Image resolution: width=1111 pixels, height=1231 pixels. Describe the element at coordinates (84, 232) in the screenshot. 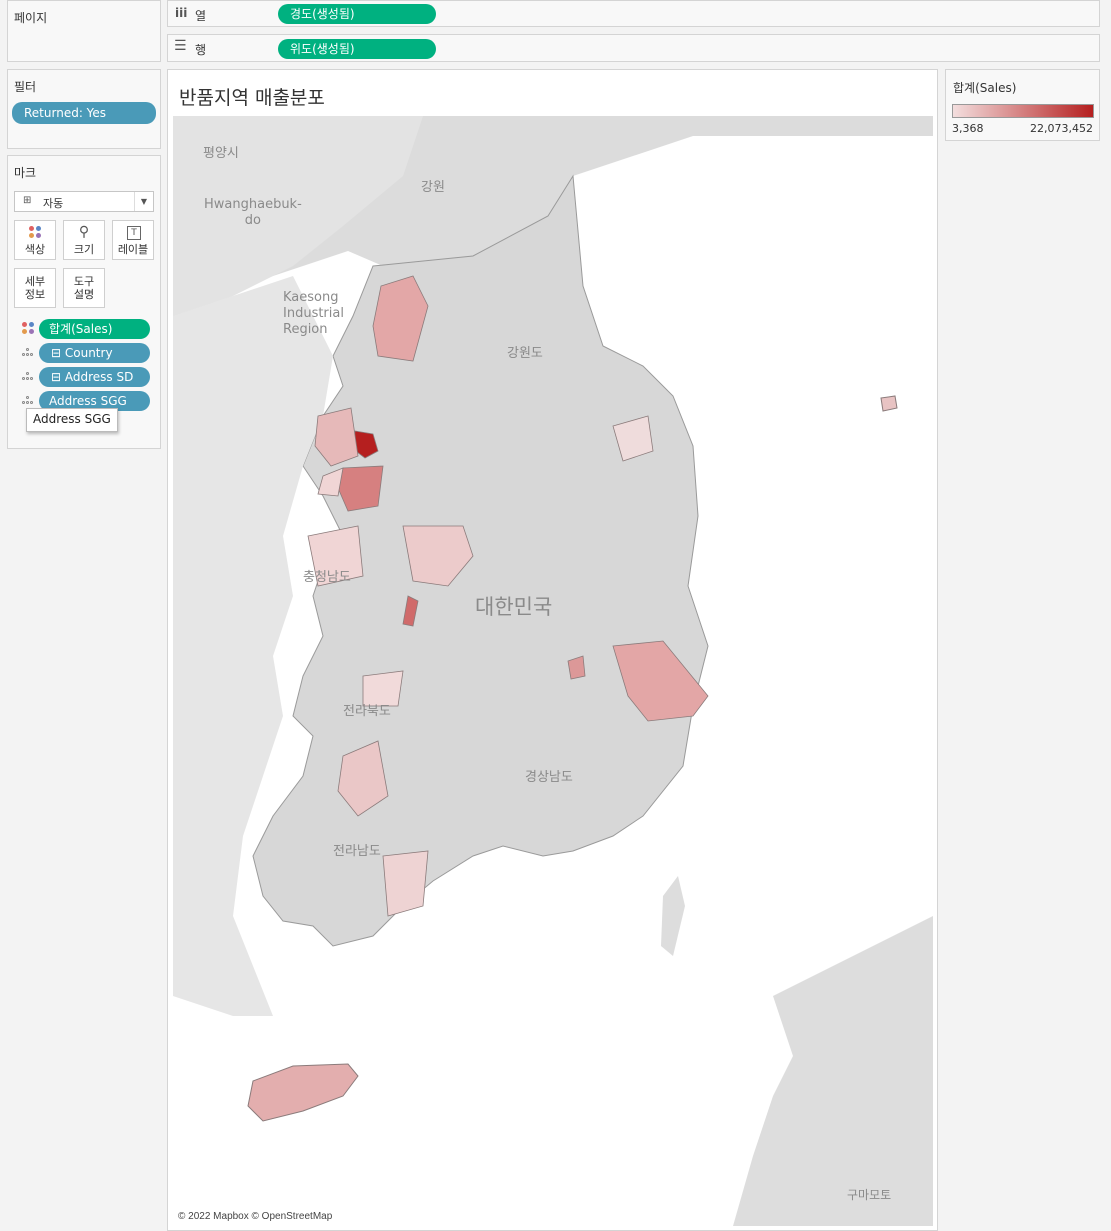

I see `size-icon: ⚲` at that location.